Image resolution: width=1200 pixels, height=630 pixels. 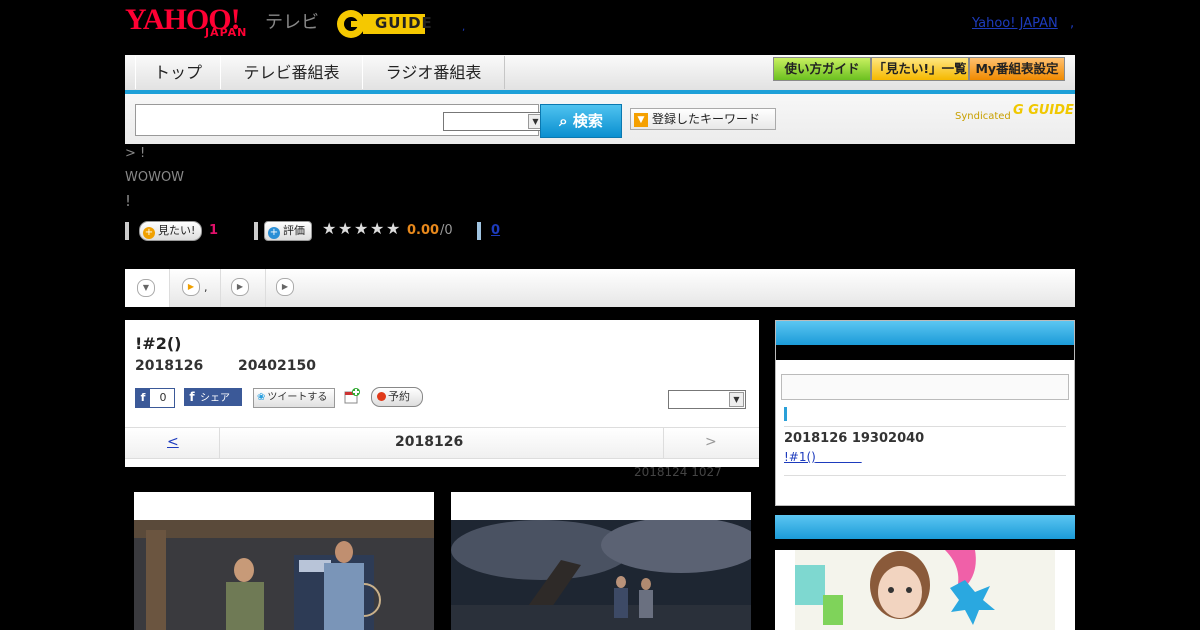 I want to click on yahoo-japan-sublogo: JAPAN, so click(x=226, y=32).